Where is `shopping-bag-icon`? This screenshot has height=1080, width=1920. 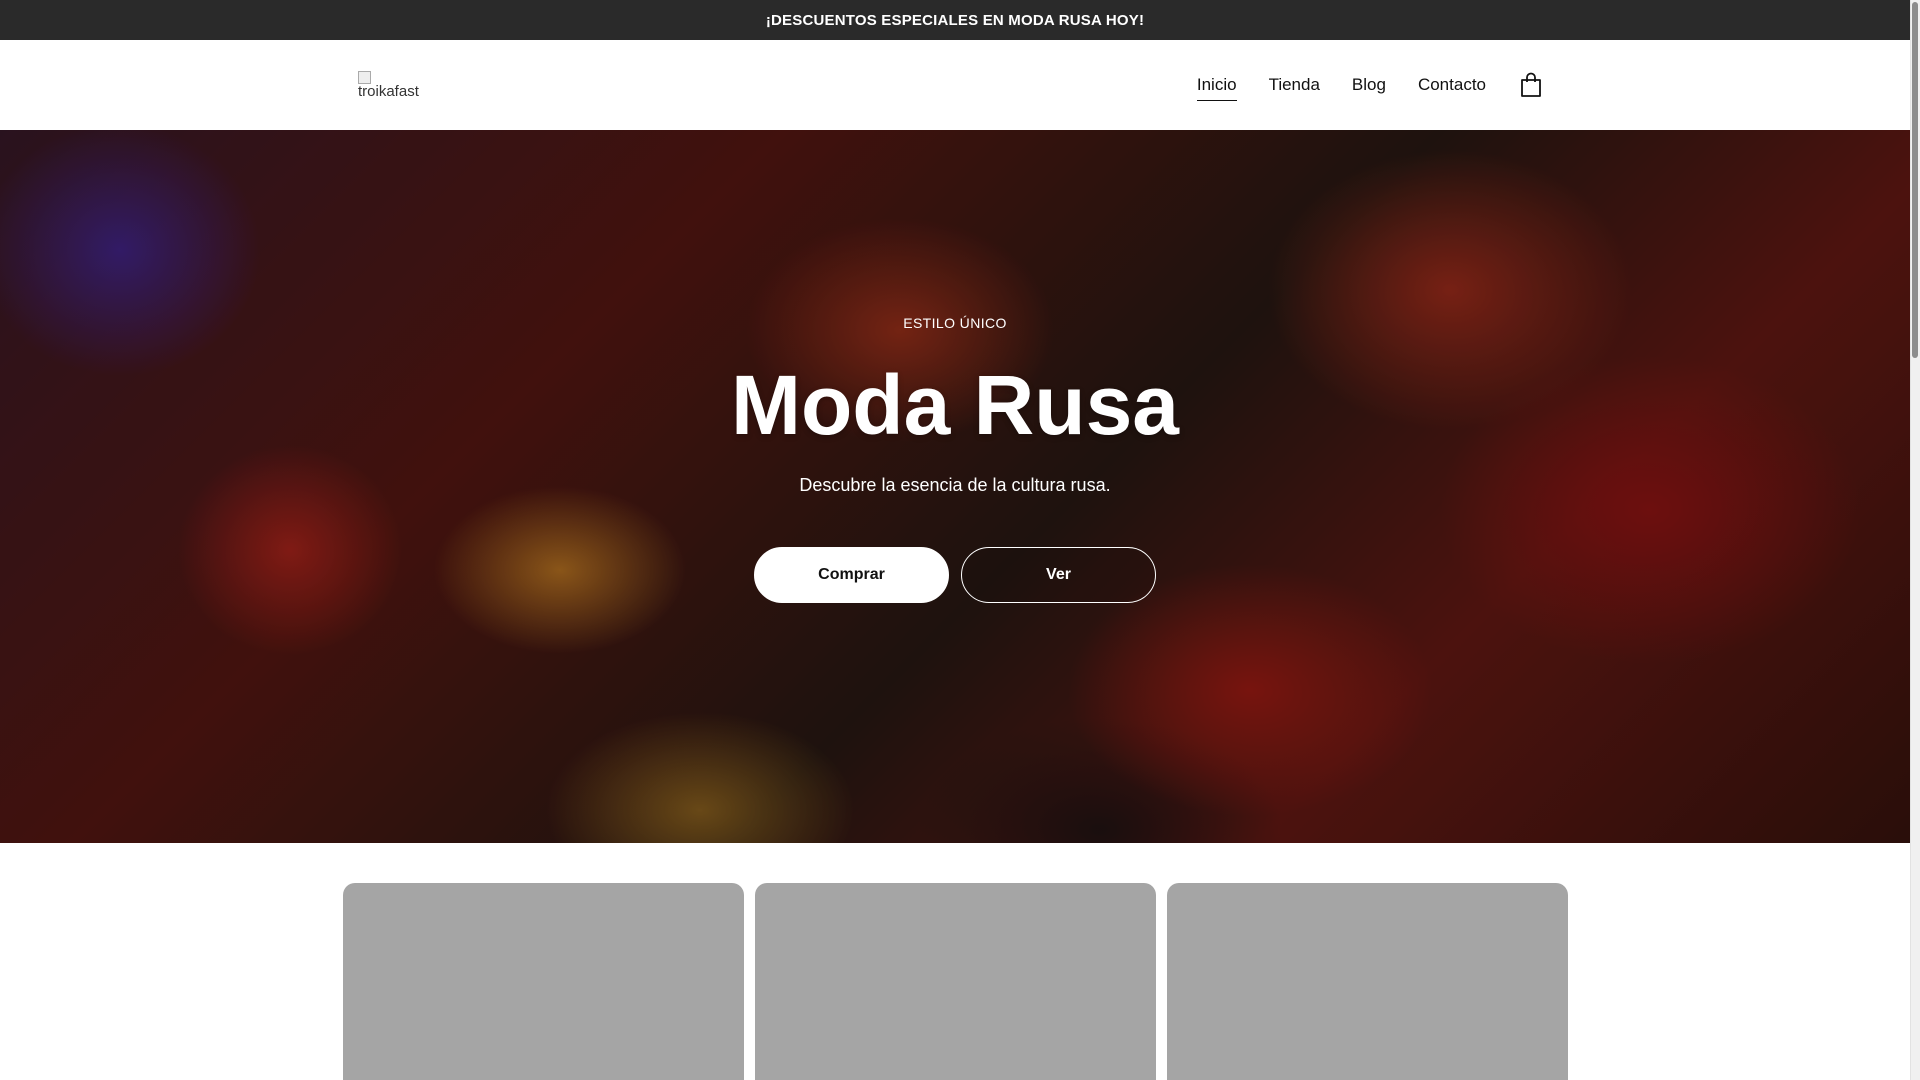
shopping-bag-icon is located at coordinates (1531, 85).